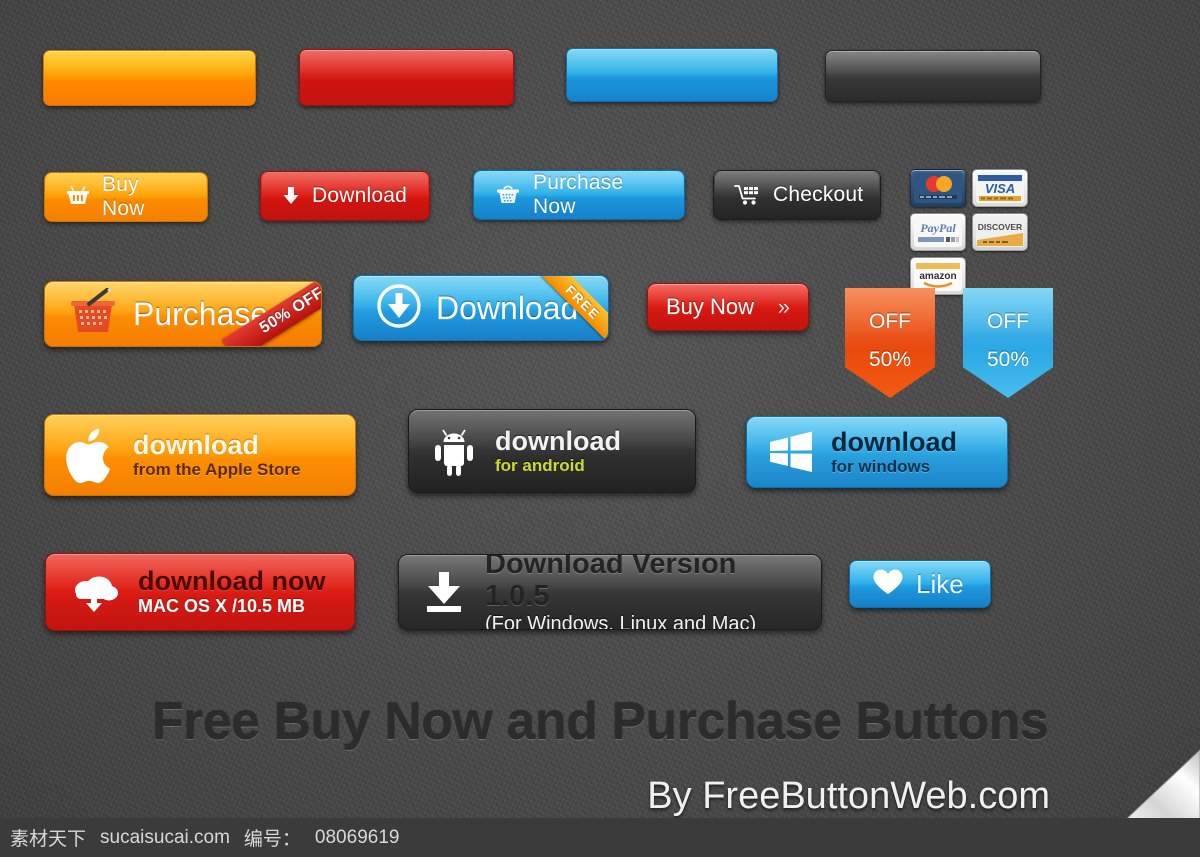 The image size is (1200, 857). What do you see at coordinates (406, 77) in the screenshot?
I see `plain-red-button` at bounding box center [406, 77].